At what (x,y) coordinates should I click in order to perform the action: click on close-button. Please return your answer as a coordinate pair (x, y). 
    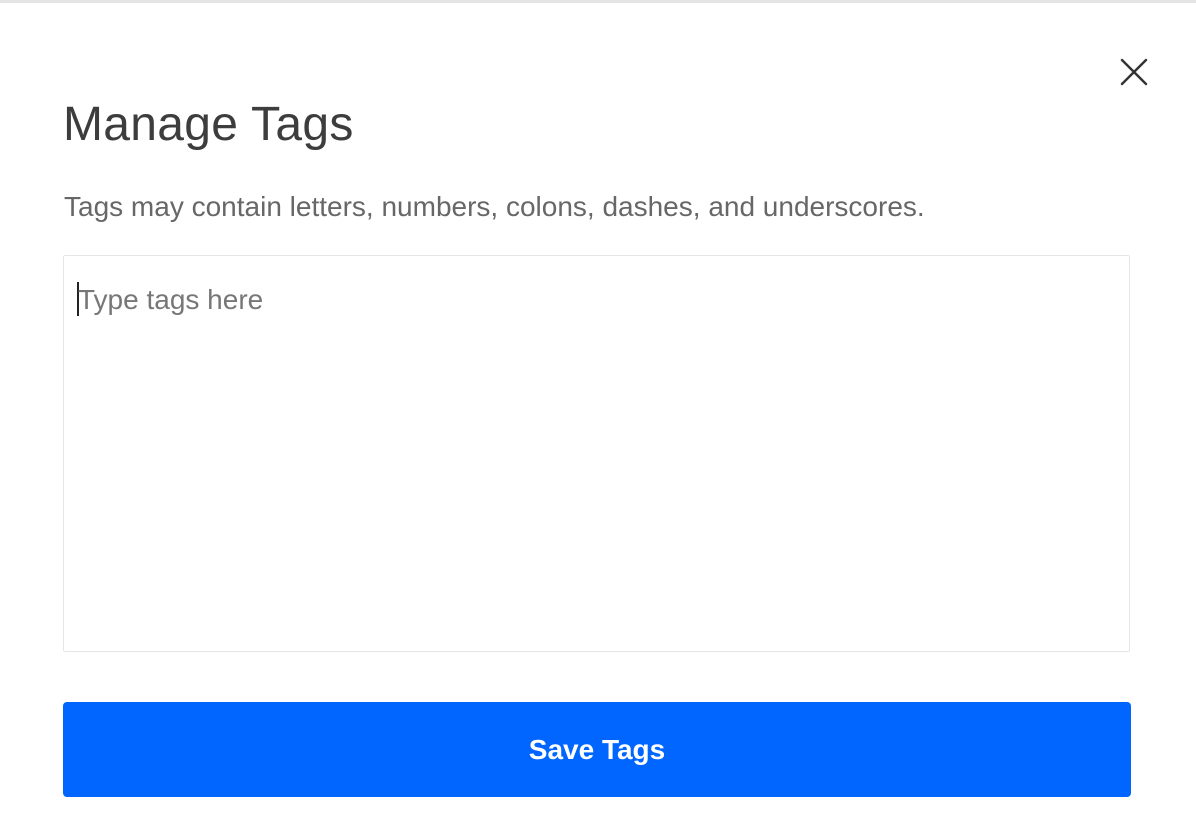
    Looking at the image, I should click on (1134, 72).